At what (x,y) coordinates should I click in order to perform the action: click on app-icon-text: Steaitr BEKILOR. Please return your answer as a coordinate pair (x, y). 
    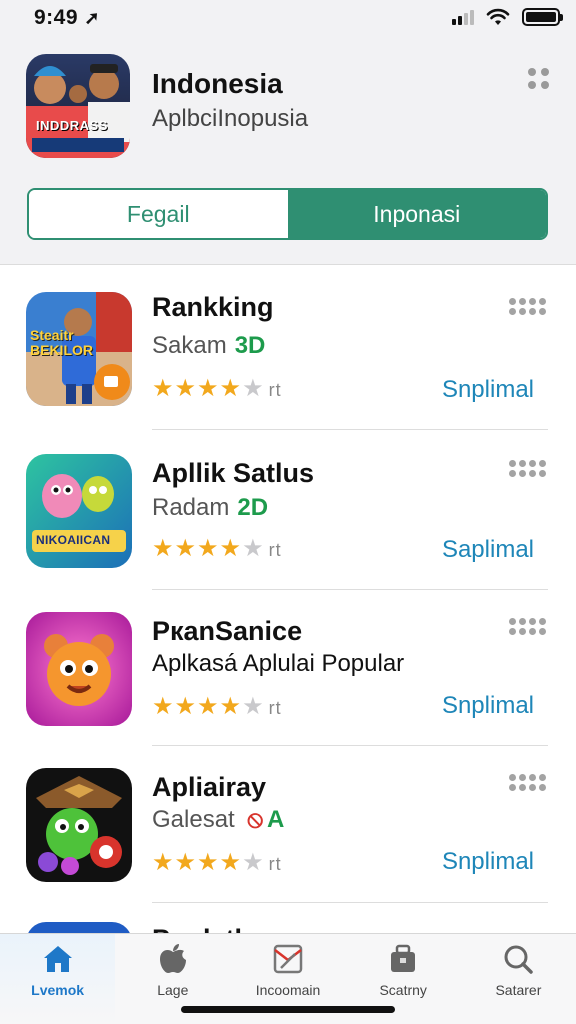
    Looking at the image, I should click on (61, 342).